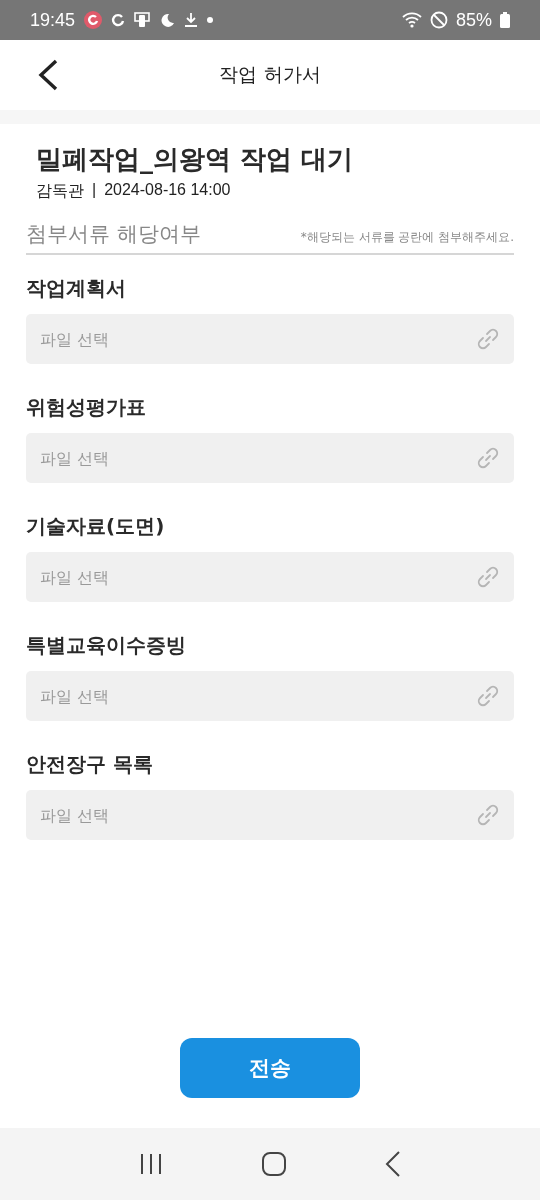 The height and width of the screenshot is (1200, 540). I want to click on document-label: 작업계획서, so click(76, 288).